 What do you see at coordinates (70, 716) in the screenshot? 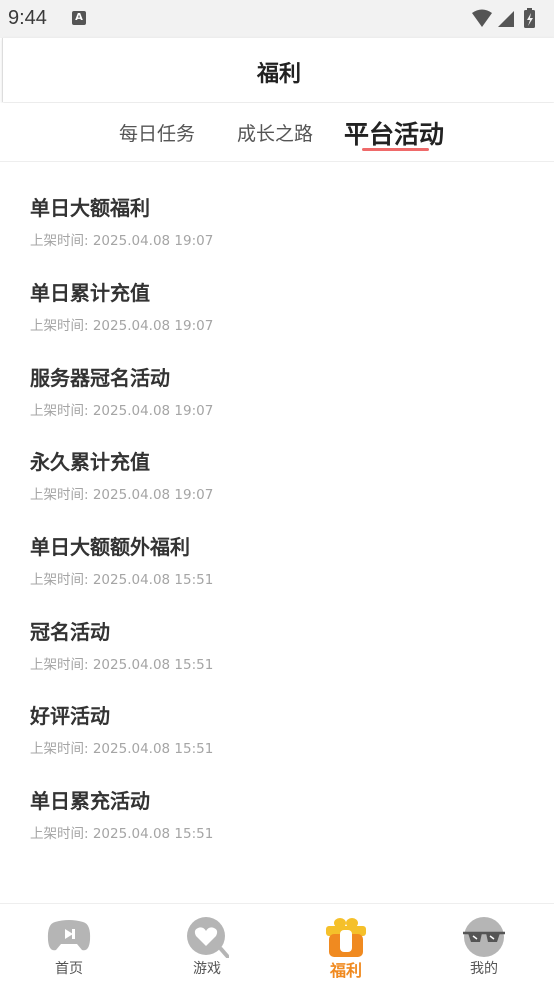
I see `activity-title: 好评活动` at bounding box center [70, 716].